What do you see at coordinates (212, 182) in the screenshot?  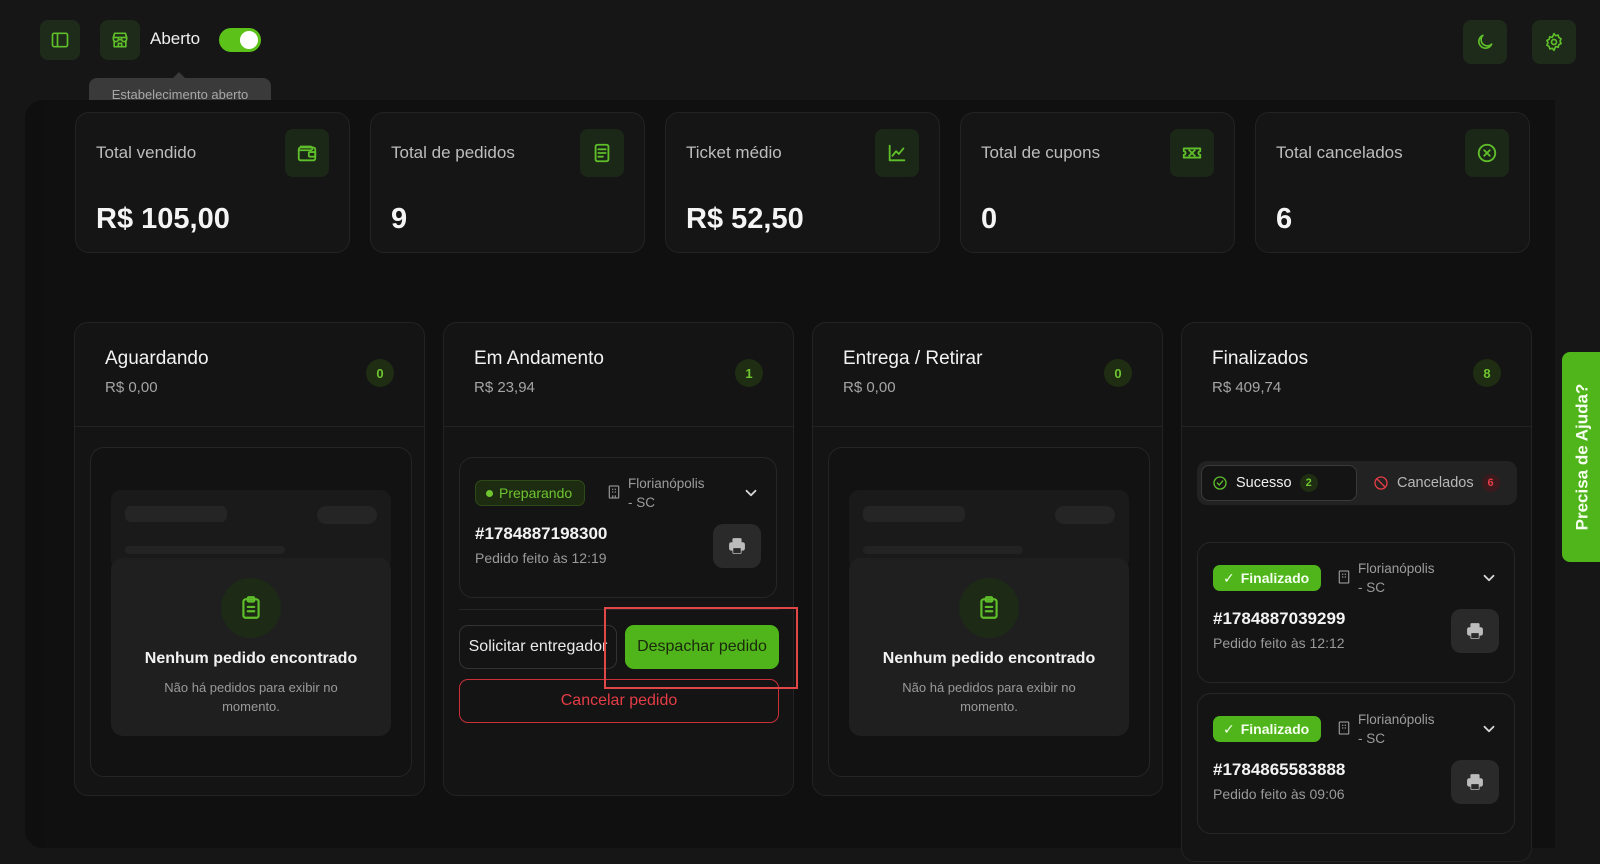 I see `stat-card-total-sold: Total vendido R$ 105,00` at bounding box center [212, 182].